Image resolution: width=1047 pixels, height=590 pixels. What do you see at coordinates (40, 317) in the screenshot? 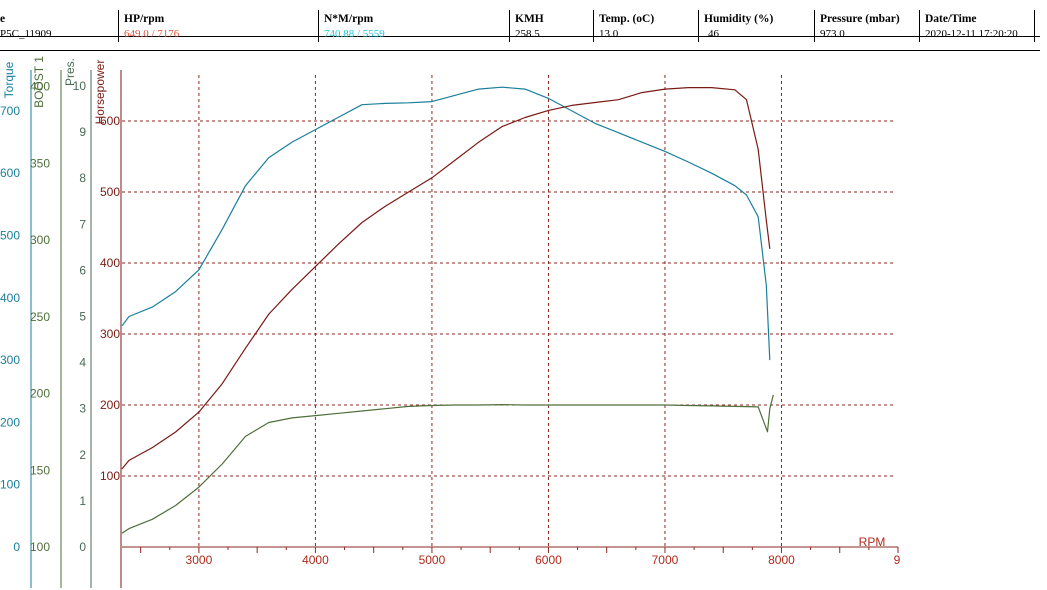
I see `y-tick-label: 250` at bounding box center [40, 317].